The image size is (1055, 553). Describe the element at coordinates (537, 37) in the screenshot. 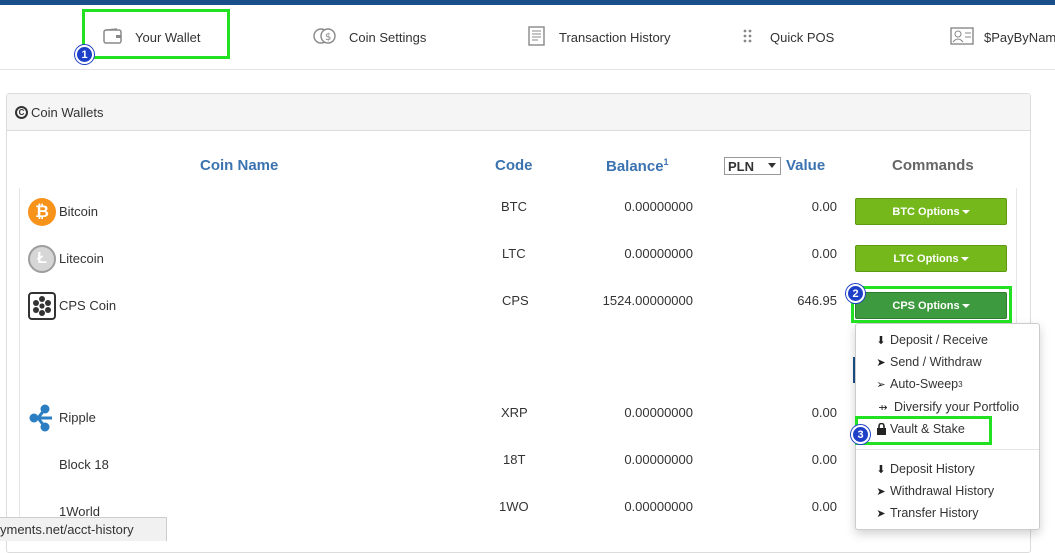

I see `receipt-icon` at that location.